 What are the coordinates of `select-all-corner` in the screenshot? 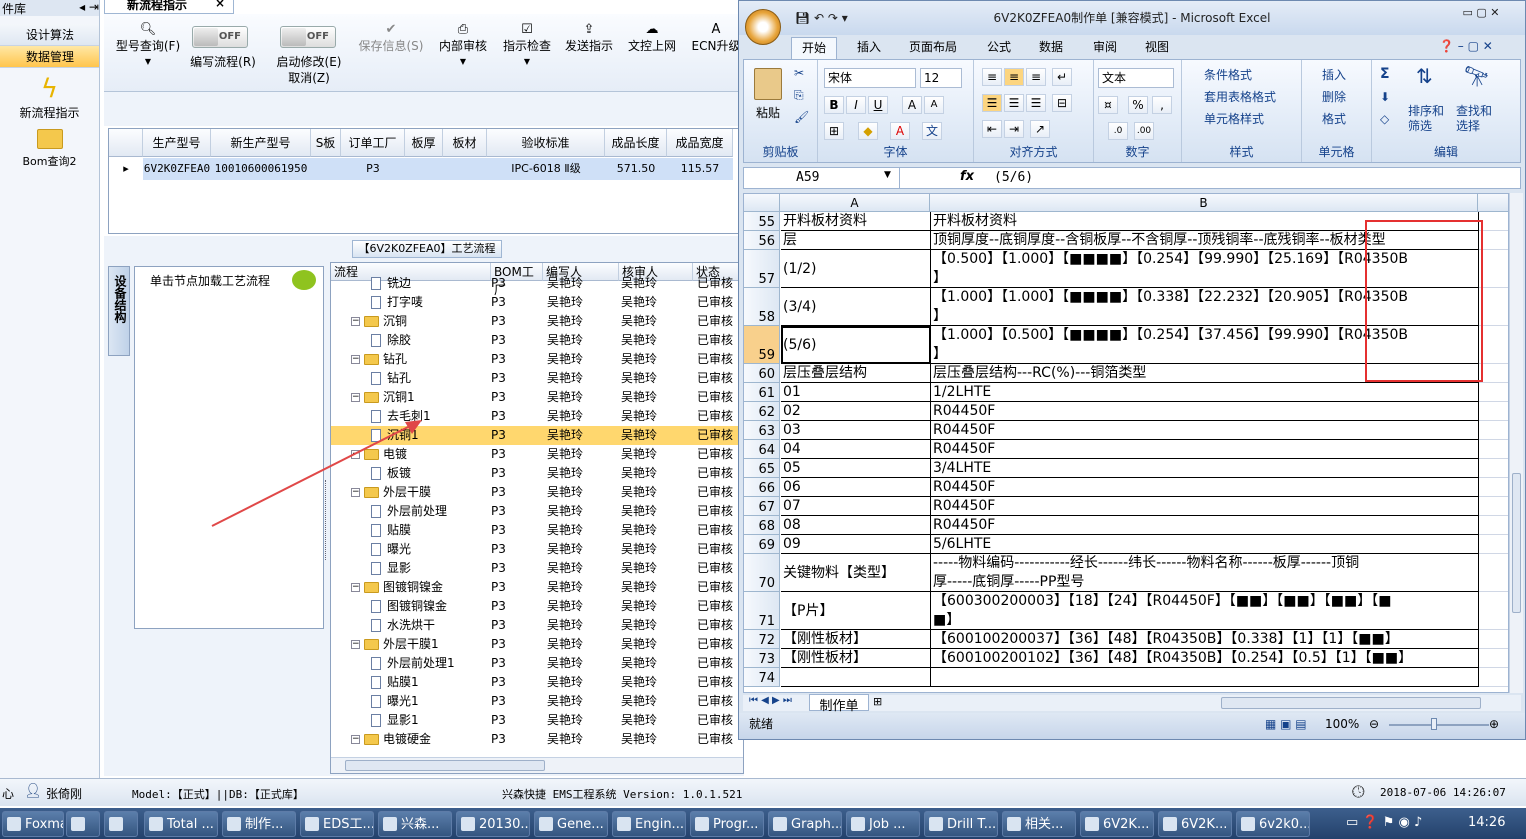 It's located at (762, 203).